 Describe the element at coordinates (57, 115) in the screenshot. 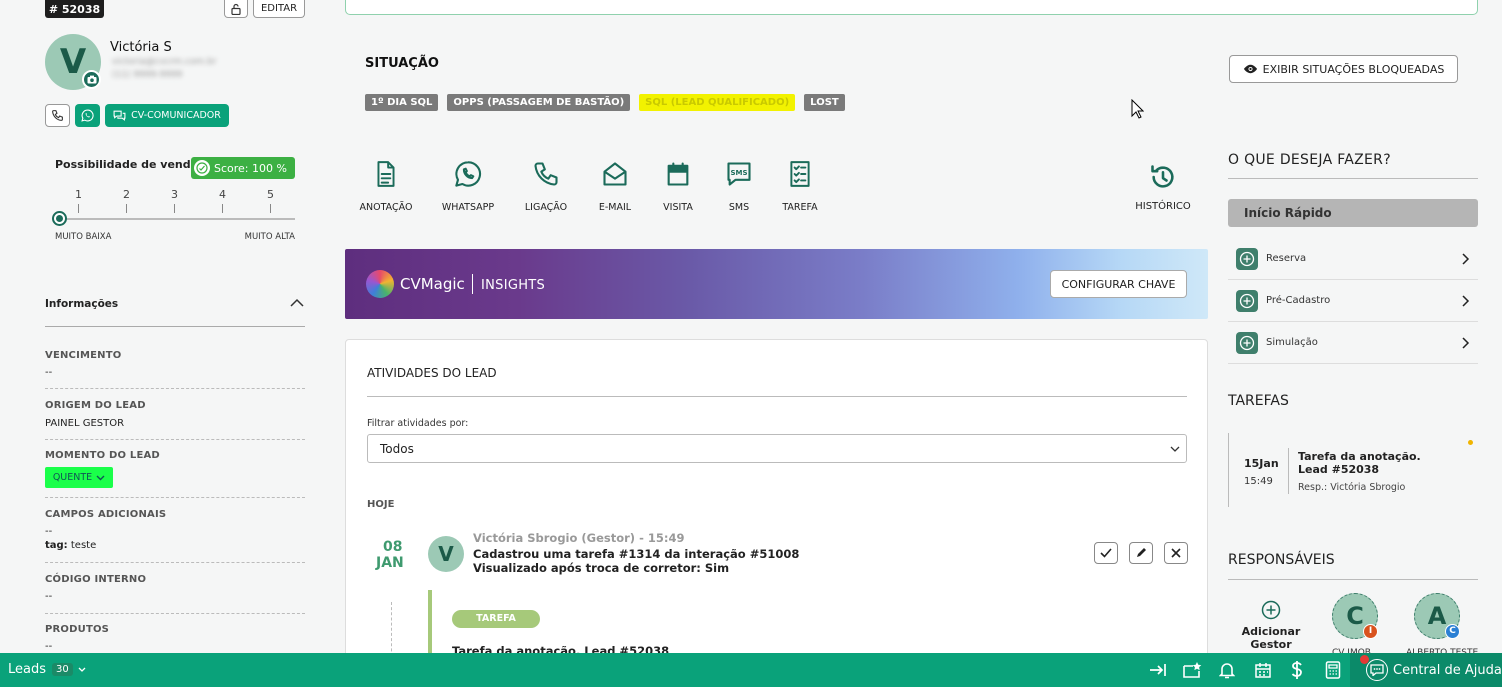

I see `phone-button` at that location.